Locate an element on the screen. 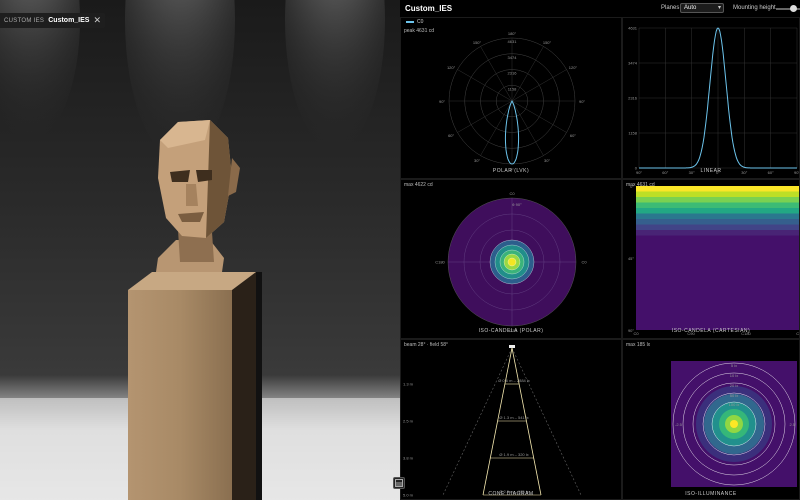 Image resolution: width=800 pixels, height=500 pixels. planes-label: Planes is located at coordinates (670, 8).